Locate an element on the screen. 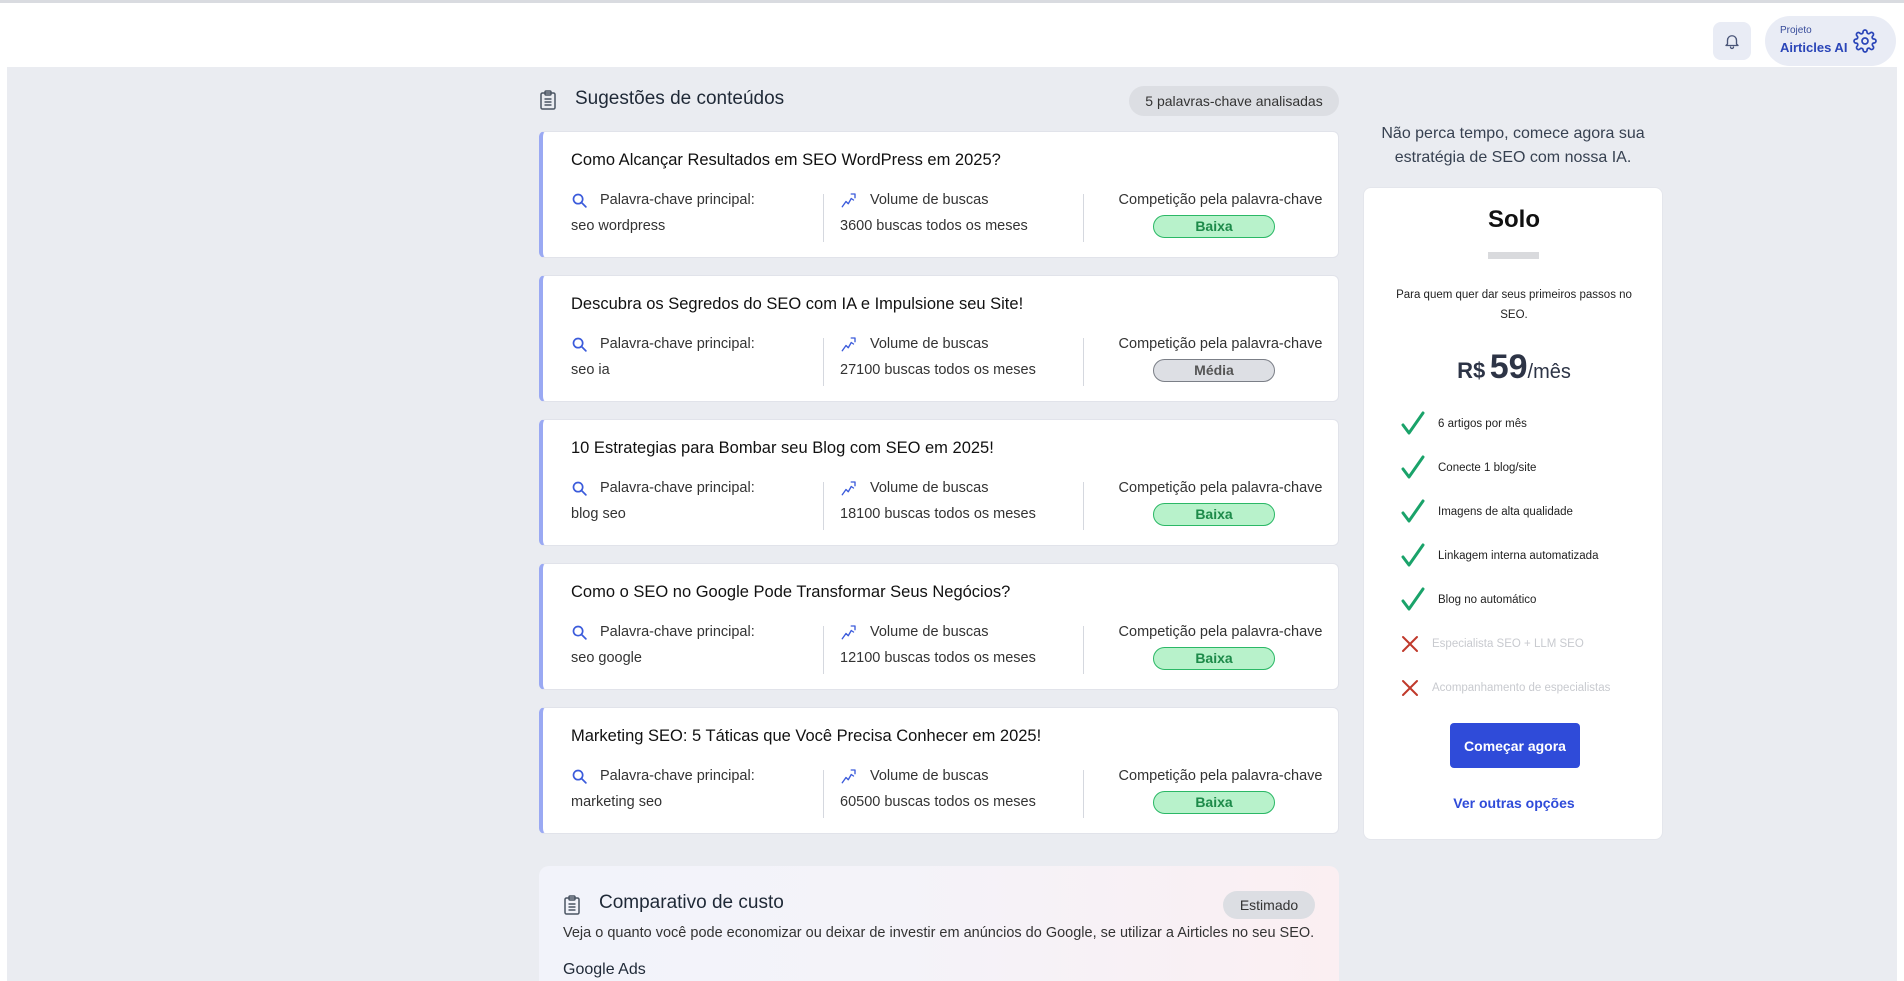 The height and width of the screenshot is (981, 1904). other-options-link: Ver outras opções is located at coordinates (1514, 803).